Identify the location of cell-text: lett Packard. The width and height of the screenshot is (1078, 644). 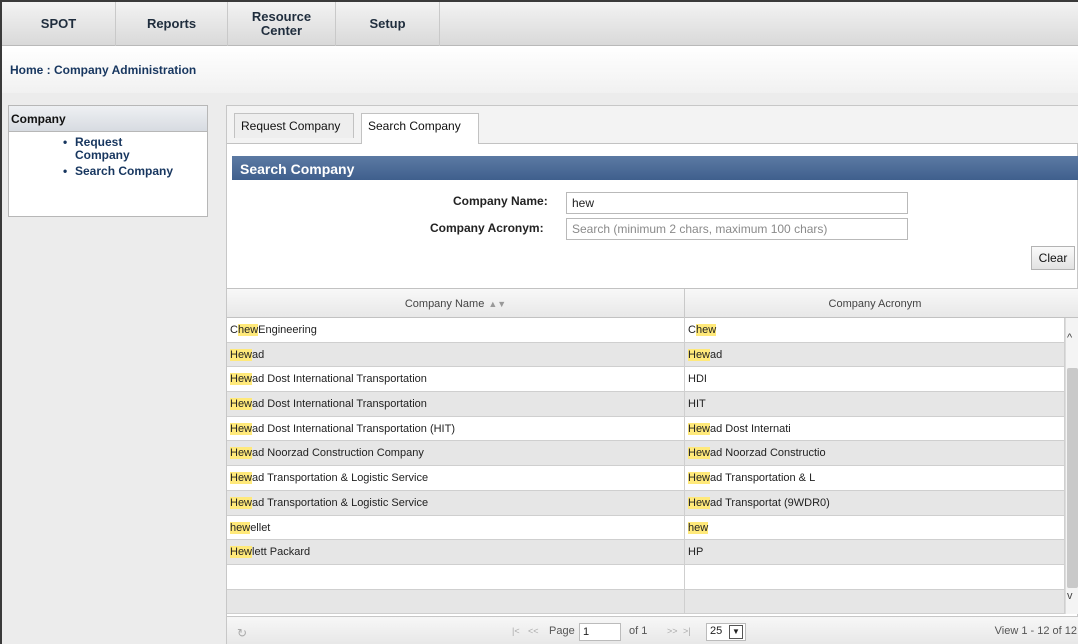
(281, 552).